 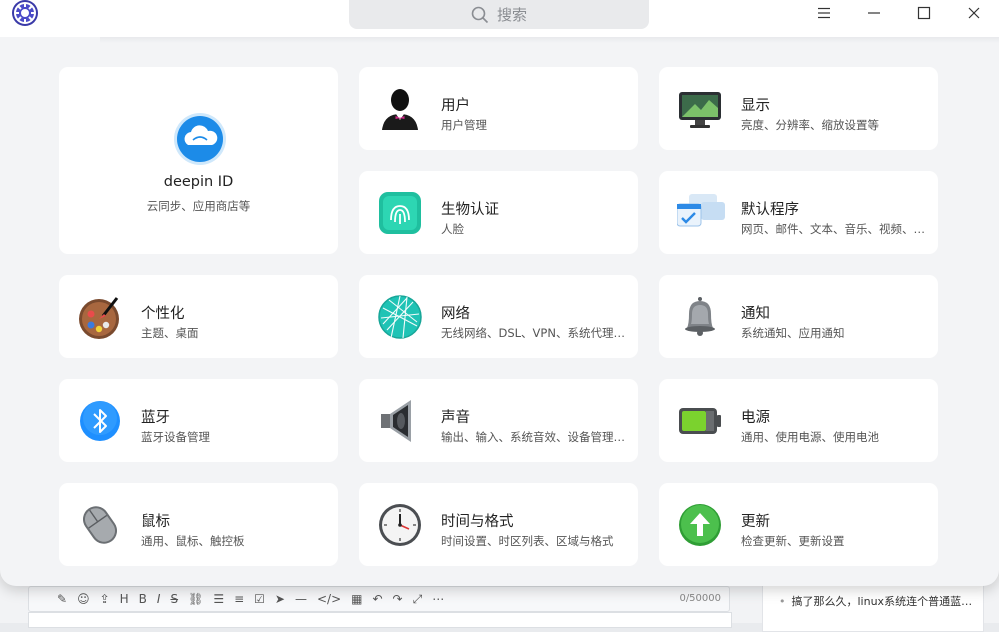 What do you see at coordinates (455, 418) in the screenshot?
I see `module-title: 声音` at bounding box center [455, 418].